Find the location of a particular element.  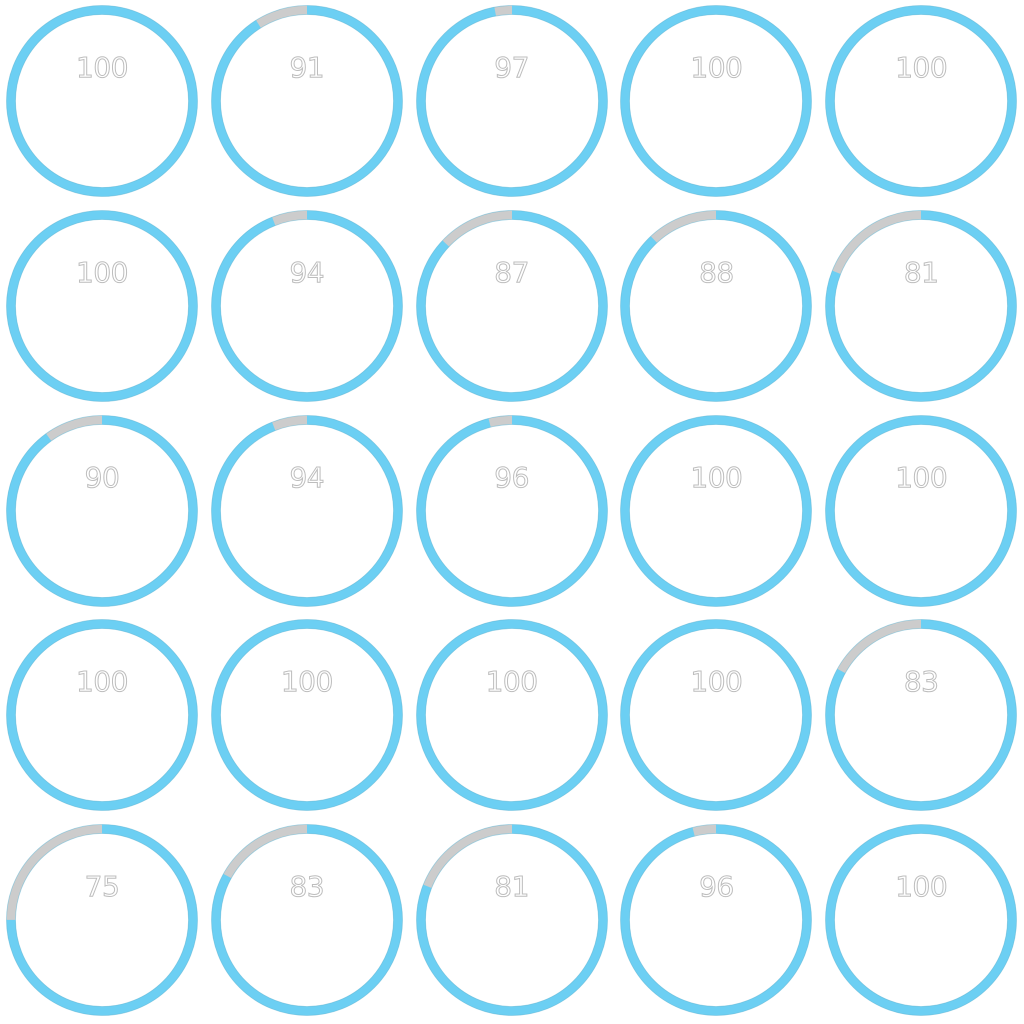

score-ring: 90 is located at coordinates (102, 512).